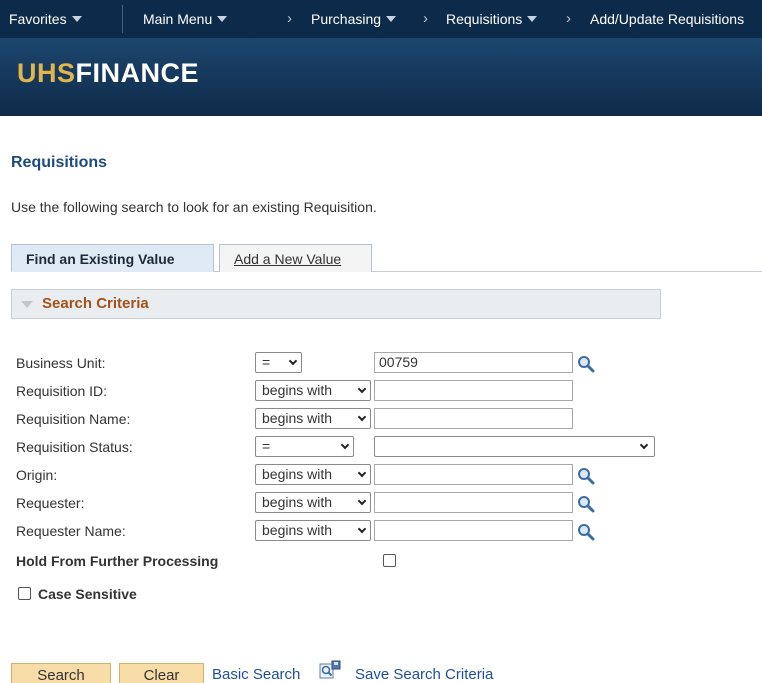 The width and height of the screenshot is (762, 683). What do you see at coordinates (122, 19) in the screenshot?
I see `nav-divider` at bounding box center [122, 19].